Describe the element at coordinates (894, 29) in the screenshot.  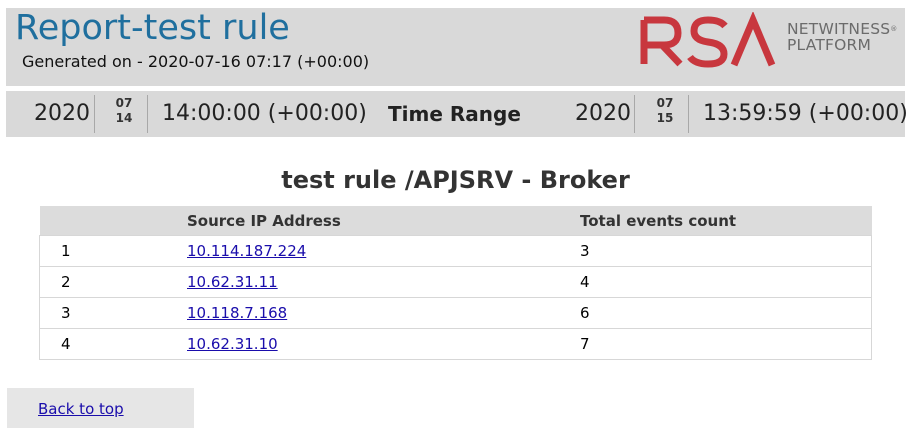
I see `logo-reg-mark: ®` at that location.